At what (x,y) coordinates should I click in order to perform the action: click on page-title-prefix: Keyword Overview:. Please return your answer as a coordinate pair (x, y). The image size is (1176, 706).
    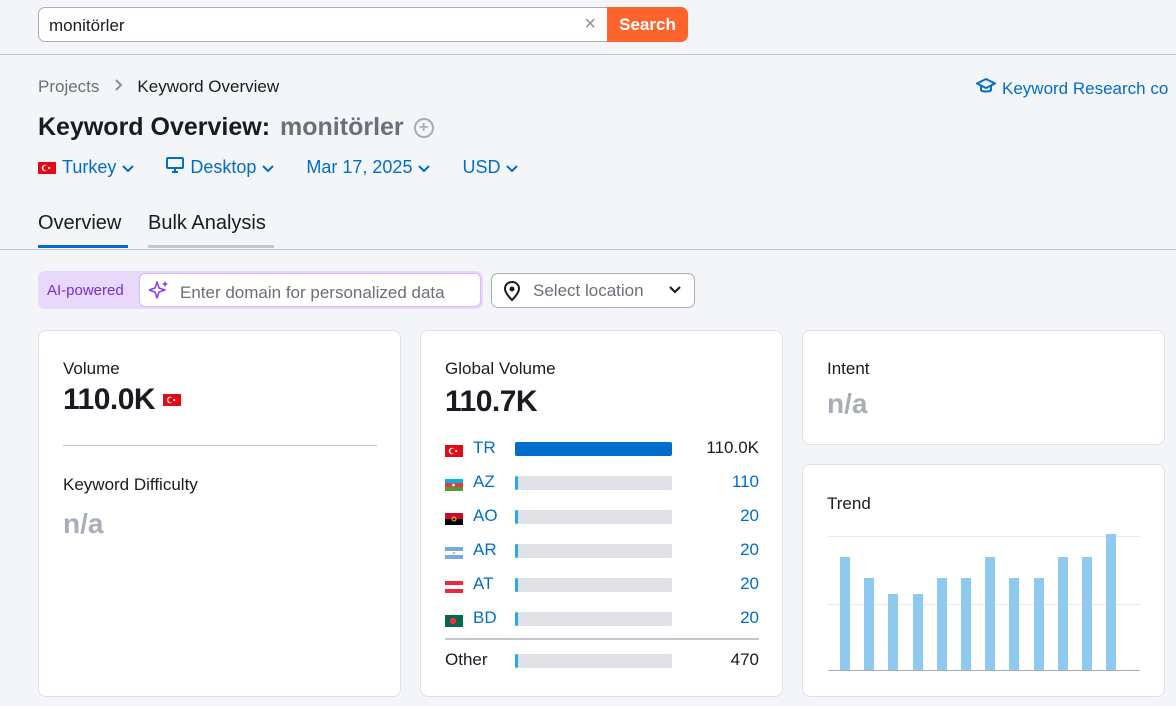
    Looking at the image, I should click on (154, 127).